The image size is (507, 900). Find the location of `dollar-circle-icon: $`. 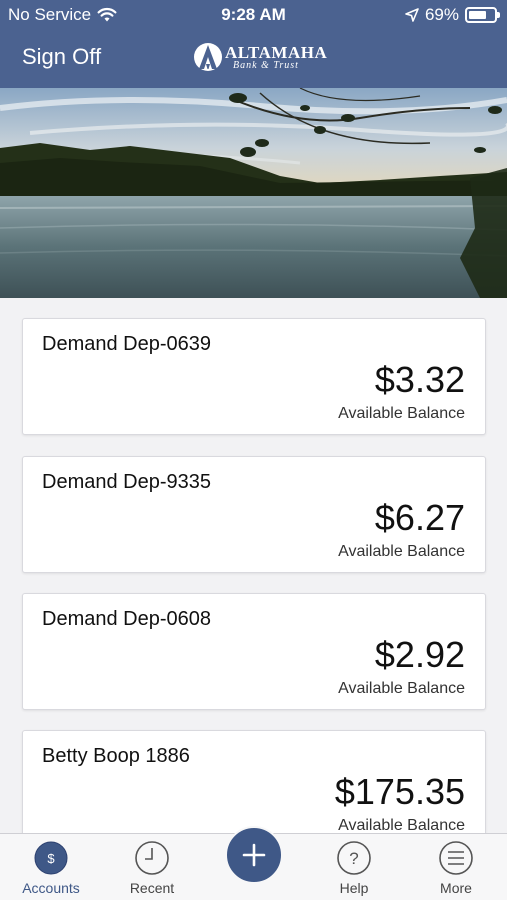

dollar-circle-icon: $ is located at coordinates (51, 858).